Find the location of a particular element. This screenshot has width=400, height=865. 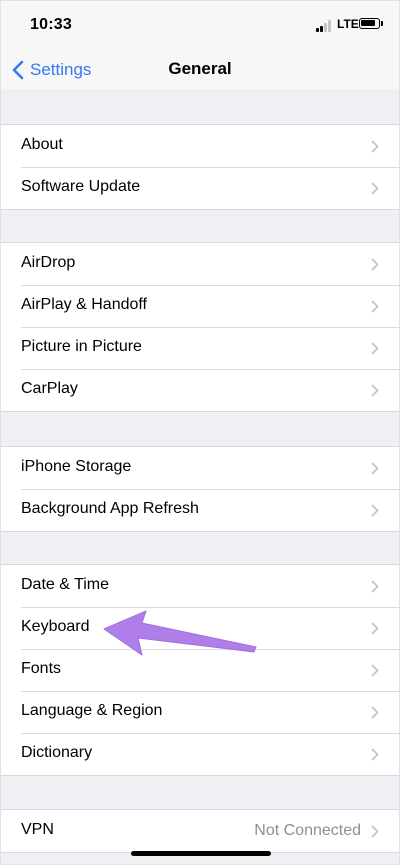

settings-group-3: iPhone Storage Background App Refresh is located at coordinates (200, 489).